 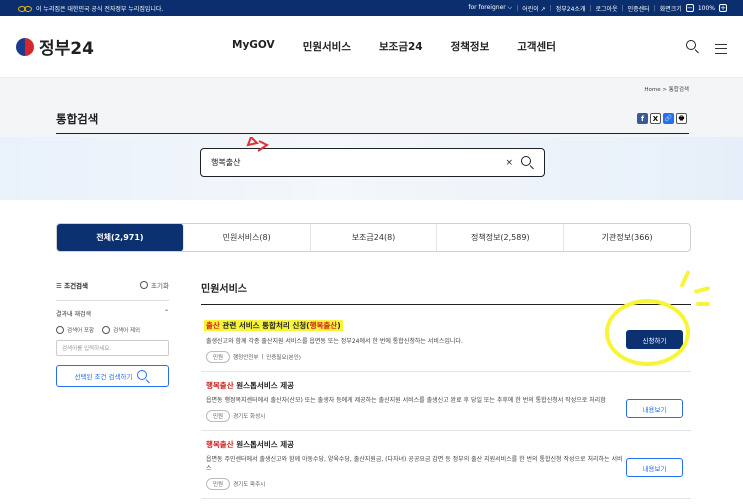 I want to click on nav-policy-info: 정책정보, so click(x=470, y=46).